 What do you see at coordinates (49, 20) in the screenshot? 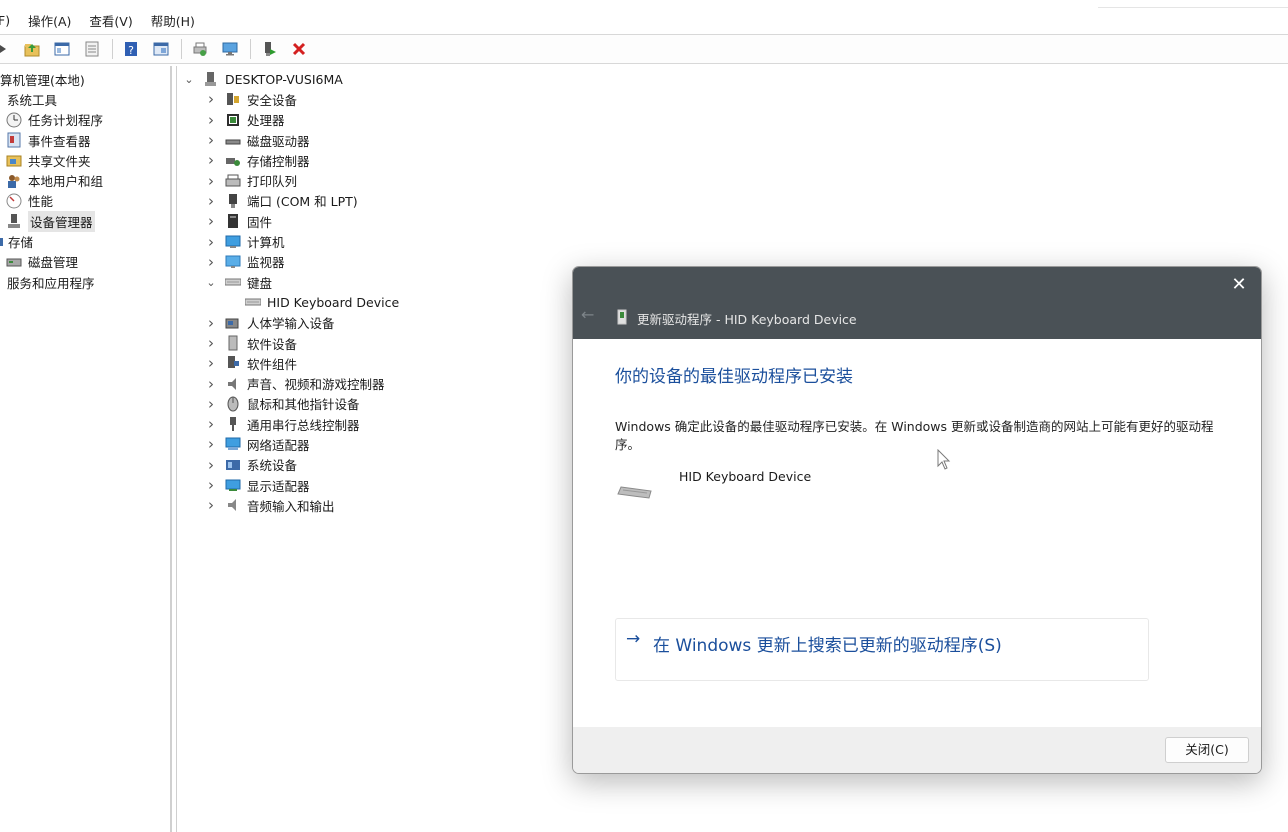
I see `menu-action: 操作(A)` at bounding box center [49, 20].